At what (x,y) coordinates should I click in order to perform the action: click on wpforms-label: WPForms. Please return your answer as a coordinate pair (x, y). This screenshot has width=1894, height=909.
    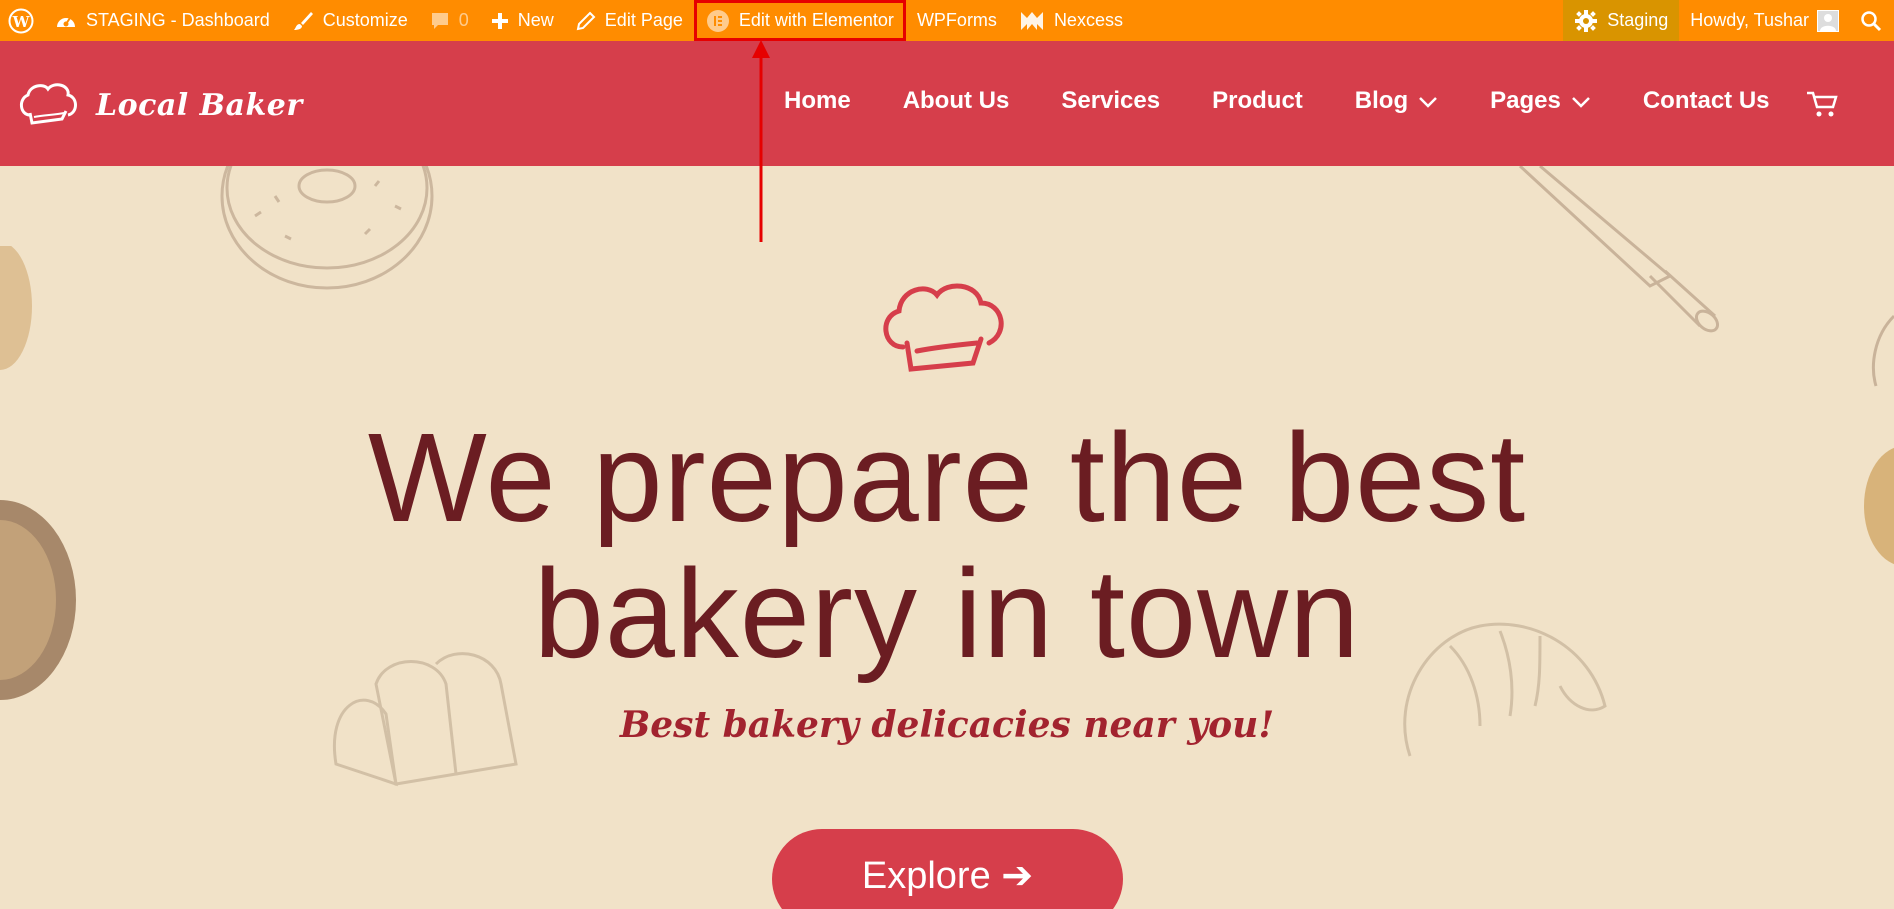
    Looking at the image, I should click on (956, 20).